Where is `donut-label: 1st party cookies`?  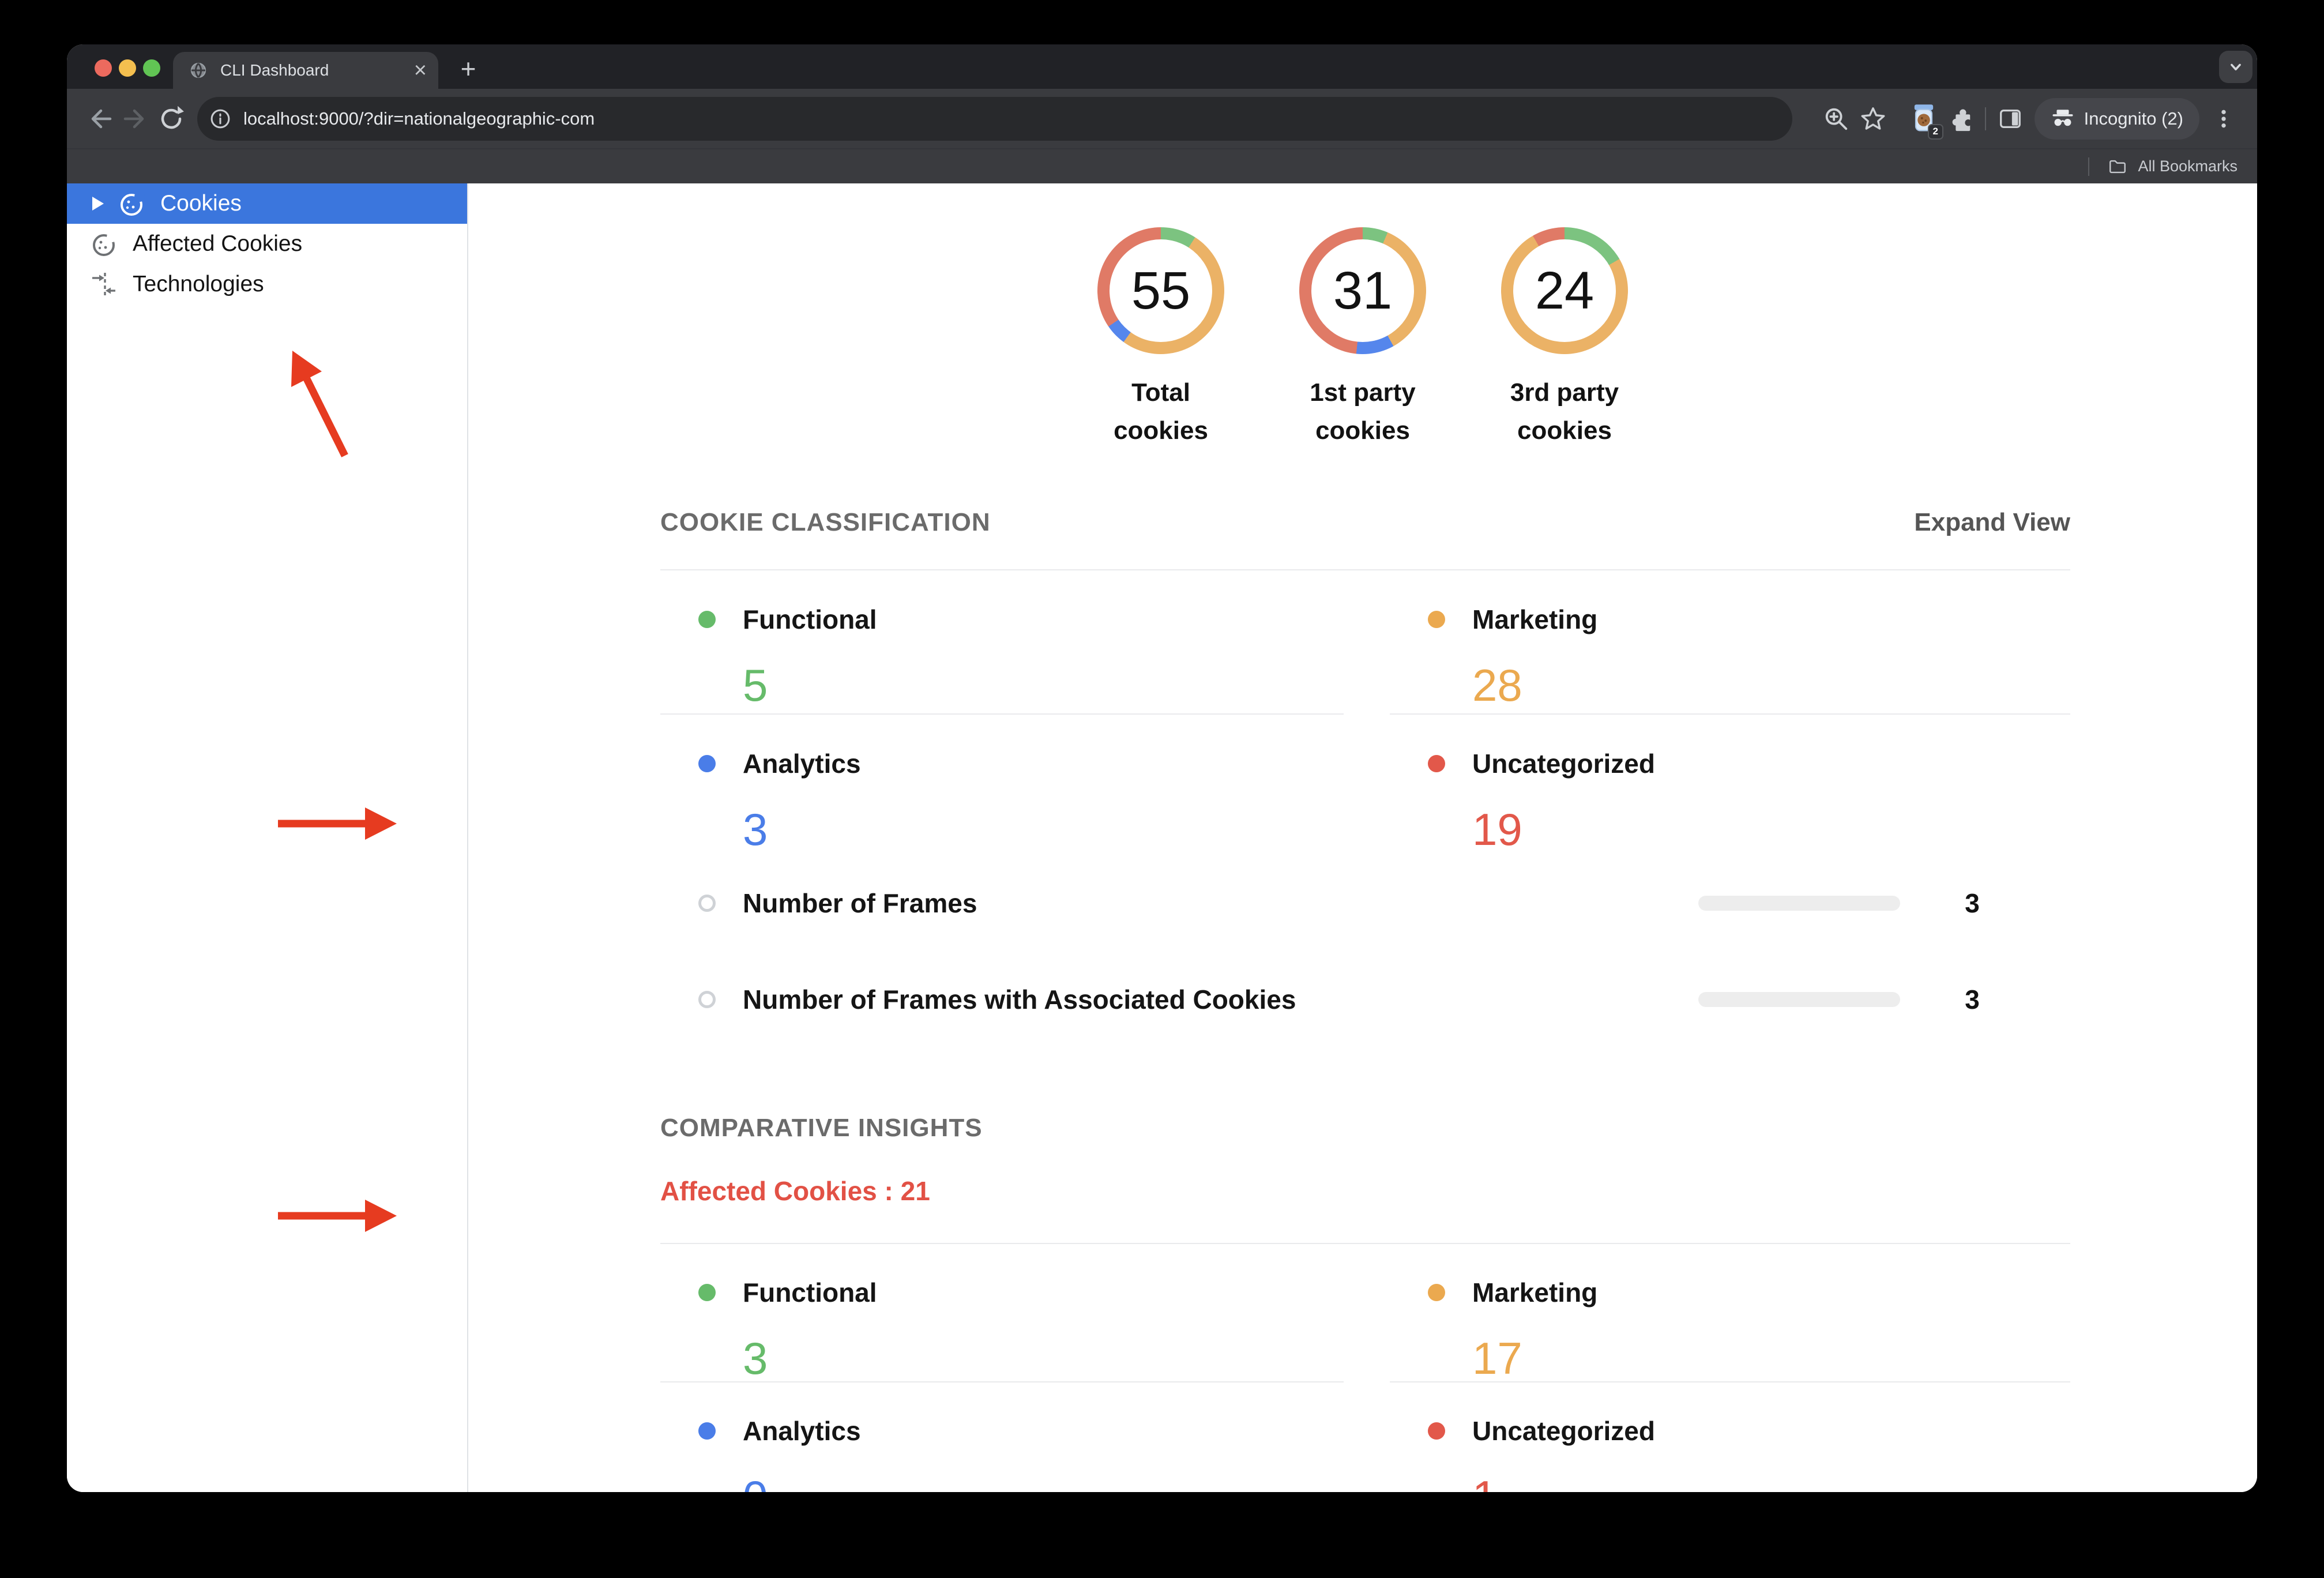
donut-label: 1st party cookies is located at coordinates (1363, 411).